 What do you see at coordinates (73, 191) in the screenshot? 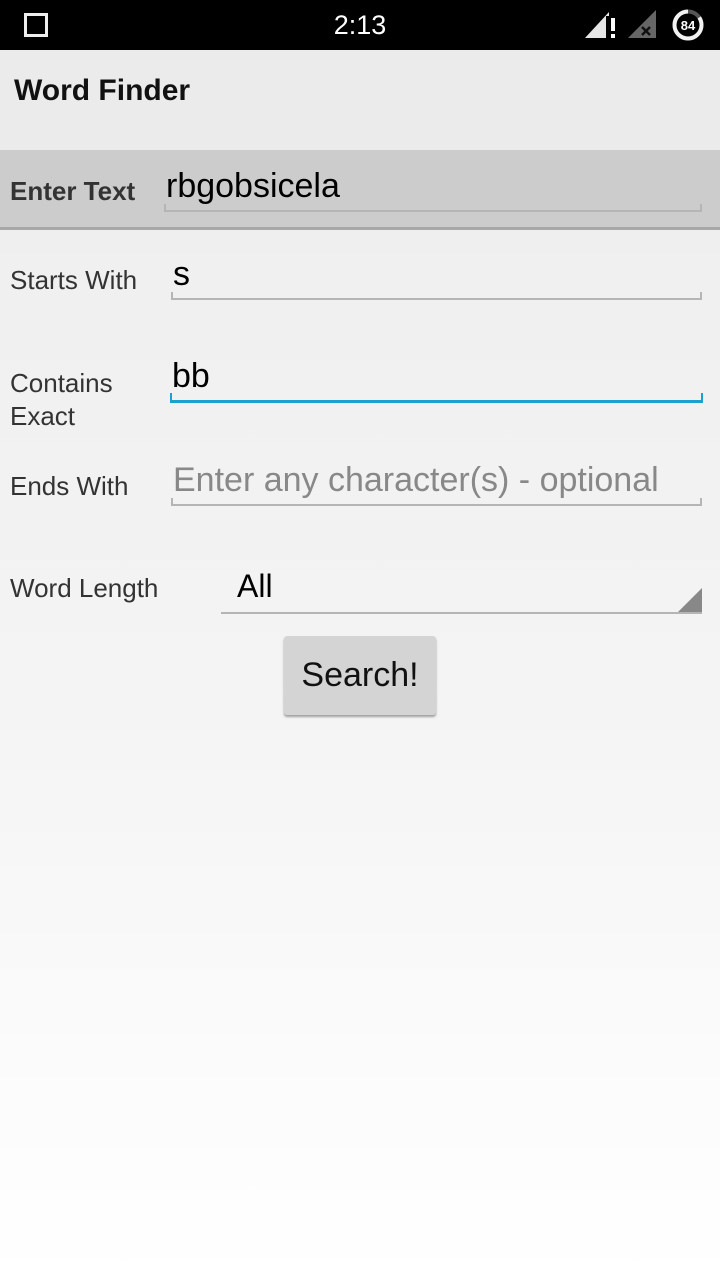
I see `enter-text-label: Enter Text` at bounding box center [73, 191].